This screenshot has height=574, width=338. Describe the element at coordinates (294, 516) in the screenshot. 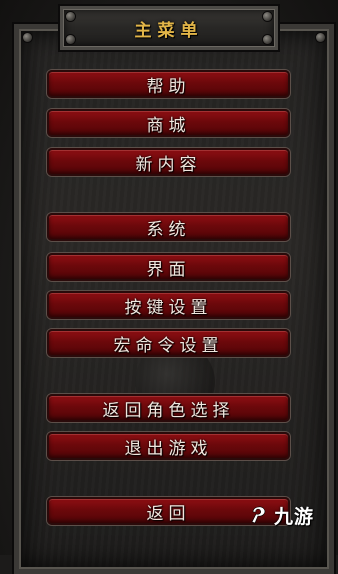

I see `watermark-text: 九游` at that location.